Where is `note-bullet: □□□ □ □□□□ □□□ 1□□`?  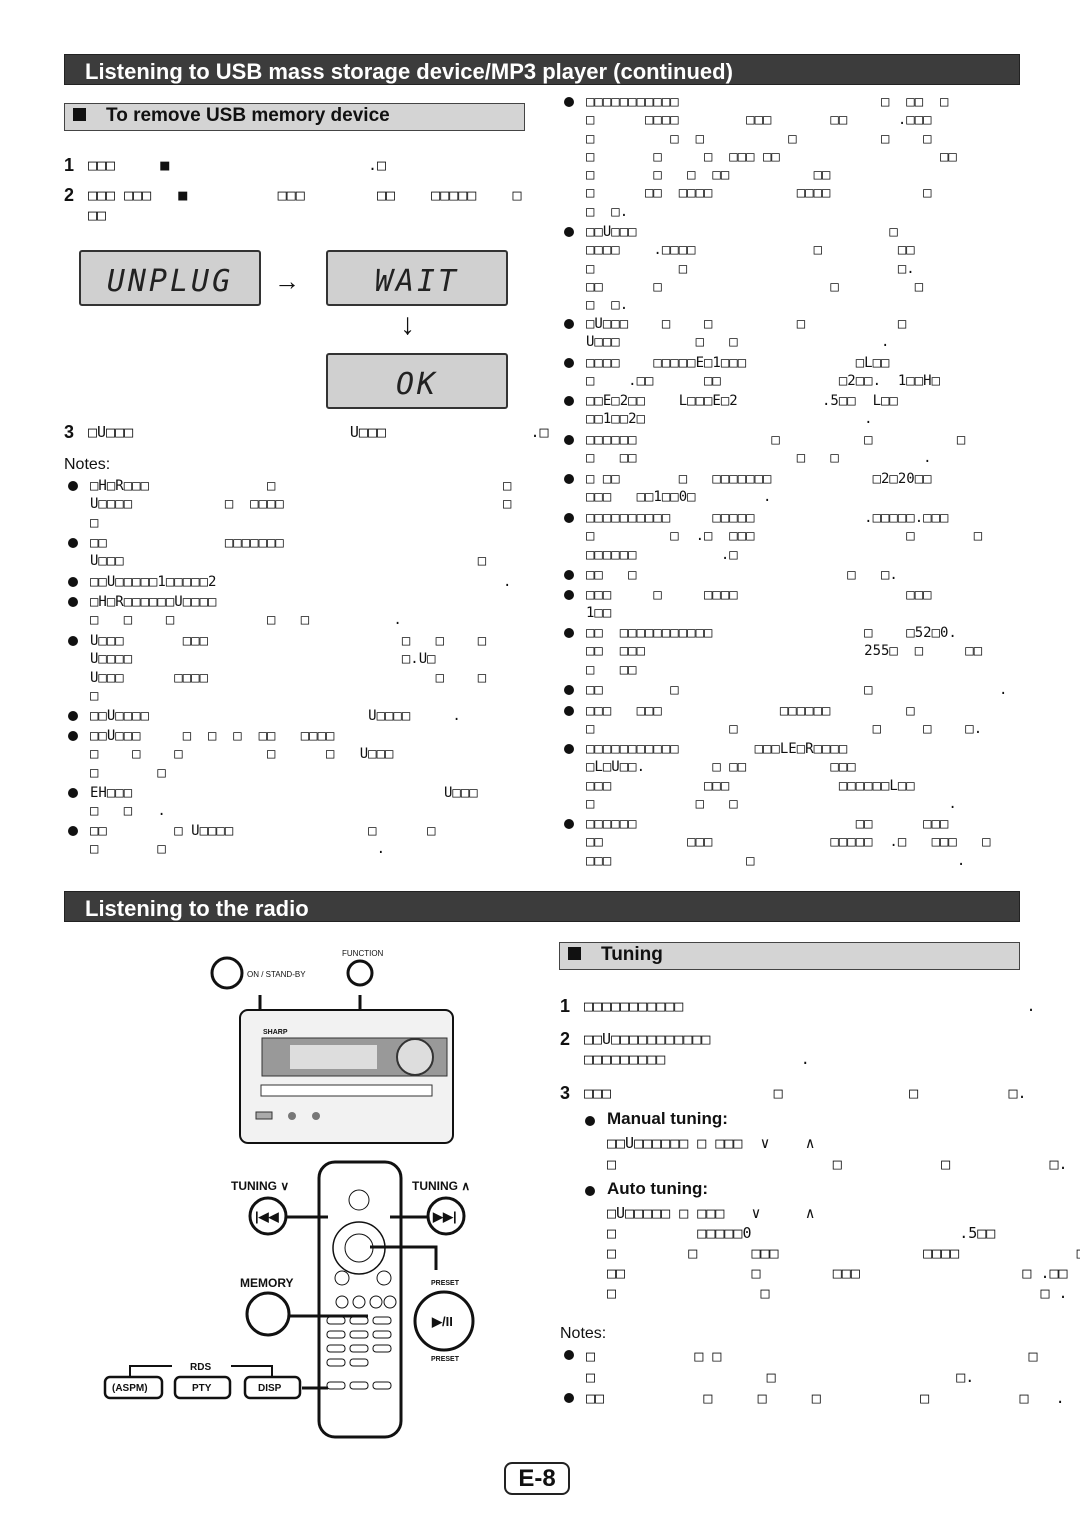
note-bullet: □□□ □ □□□□ □□□ 1□□ is located at coordinates (748, 604).